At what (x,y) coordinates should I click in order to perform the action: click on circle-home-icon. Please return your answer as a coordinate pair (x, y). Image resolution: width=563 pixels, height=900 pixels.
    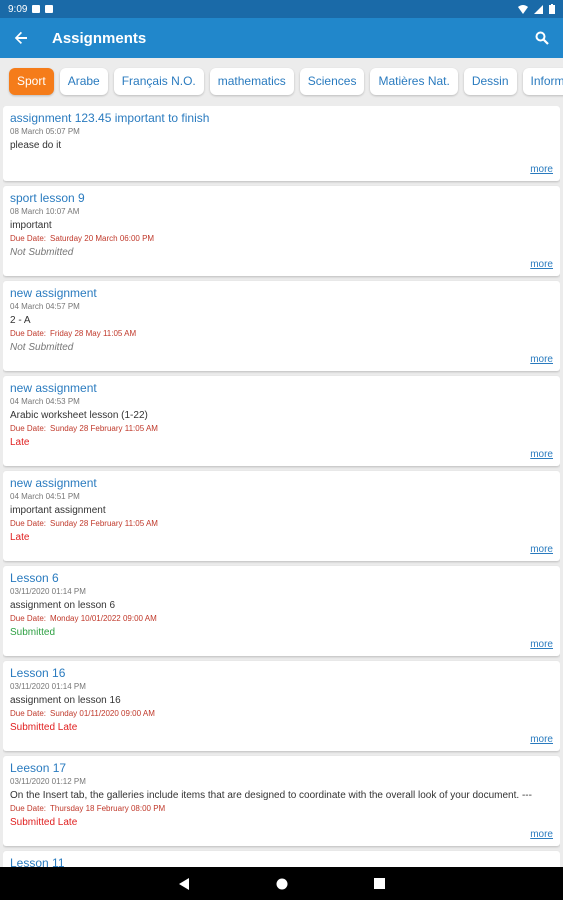
    Looking at the image, I should click on (281, 883).